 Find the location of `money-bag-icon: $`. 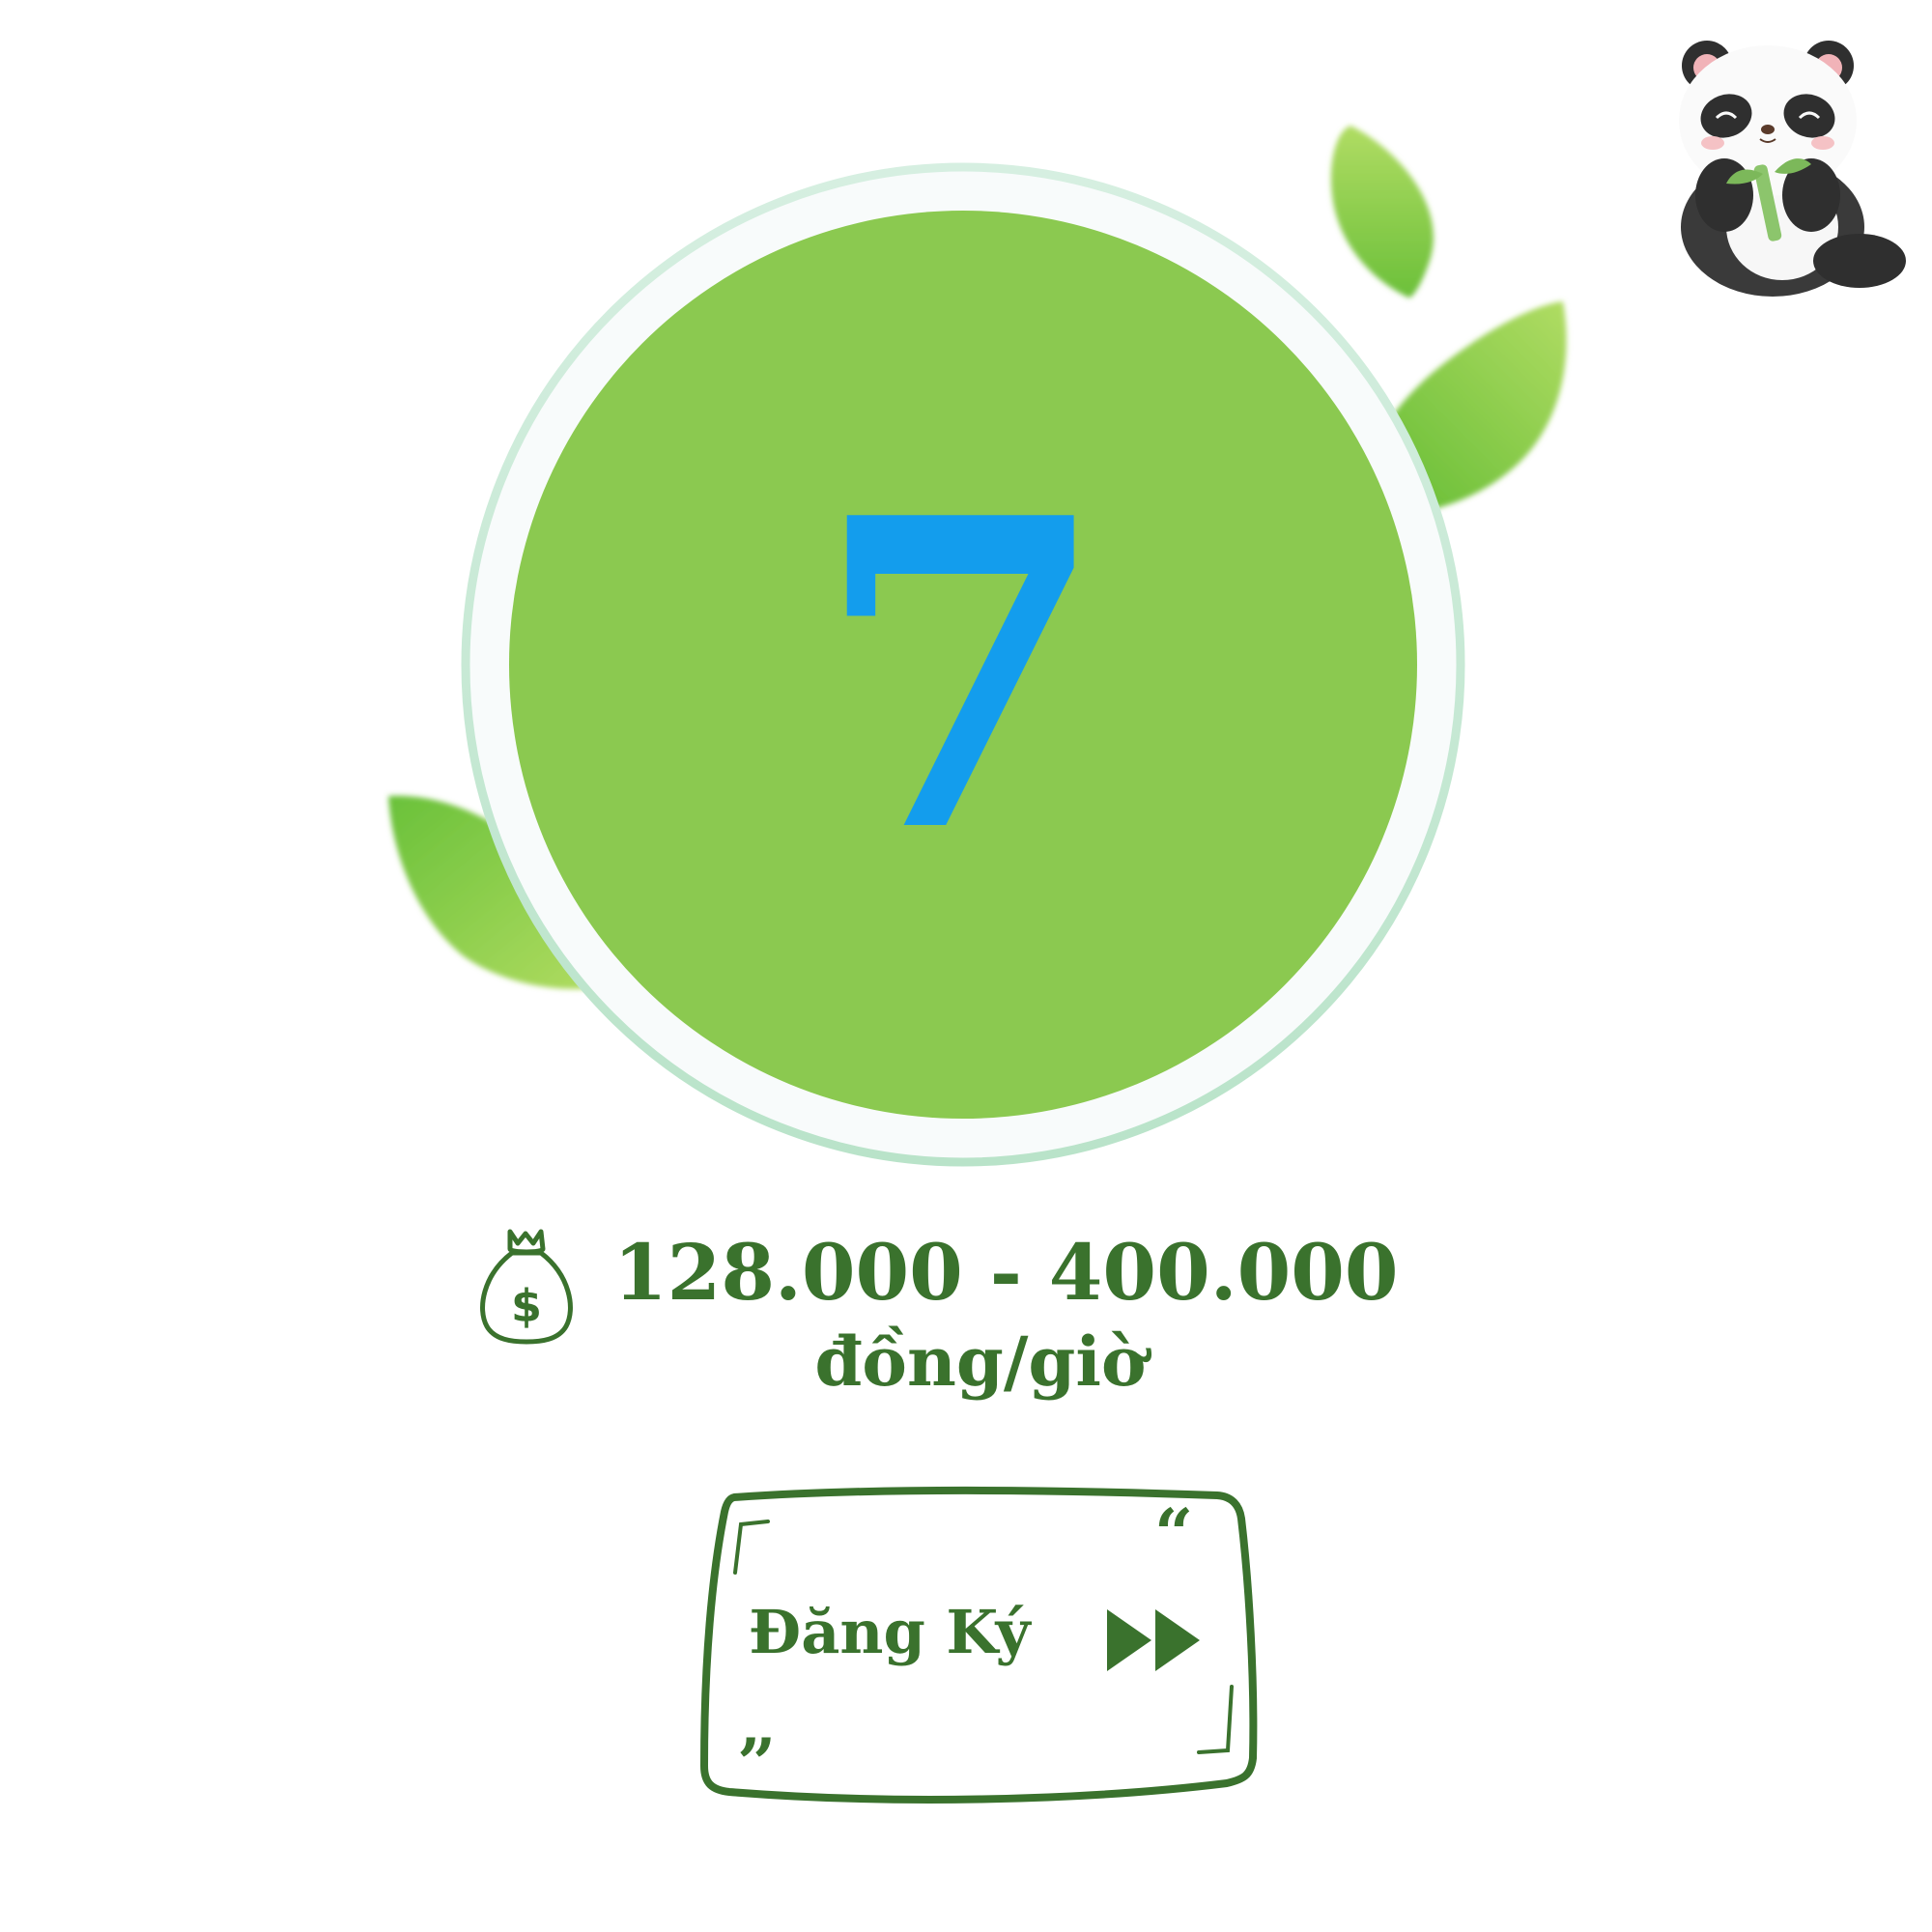

money-bag-icon: $ is located at coordinates (526, 1287).